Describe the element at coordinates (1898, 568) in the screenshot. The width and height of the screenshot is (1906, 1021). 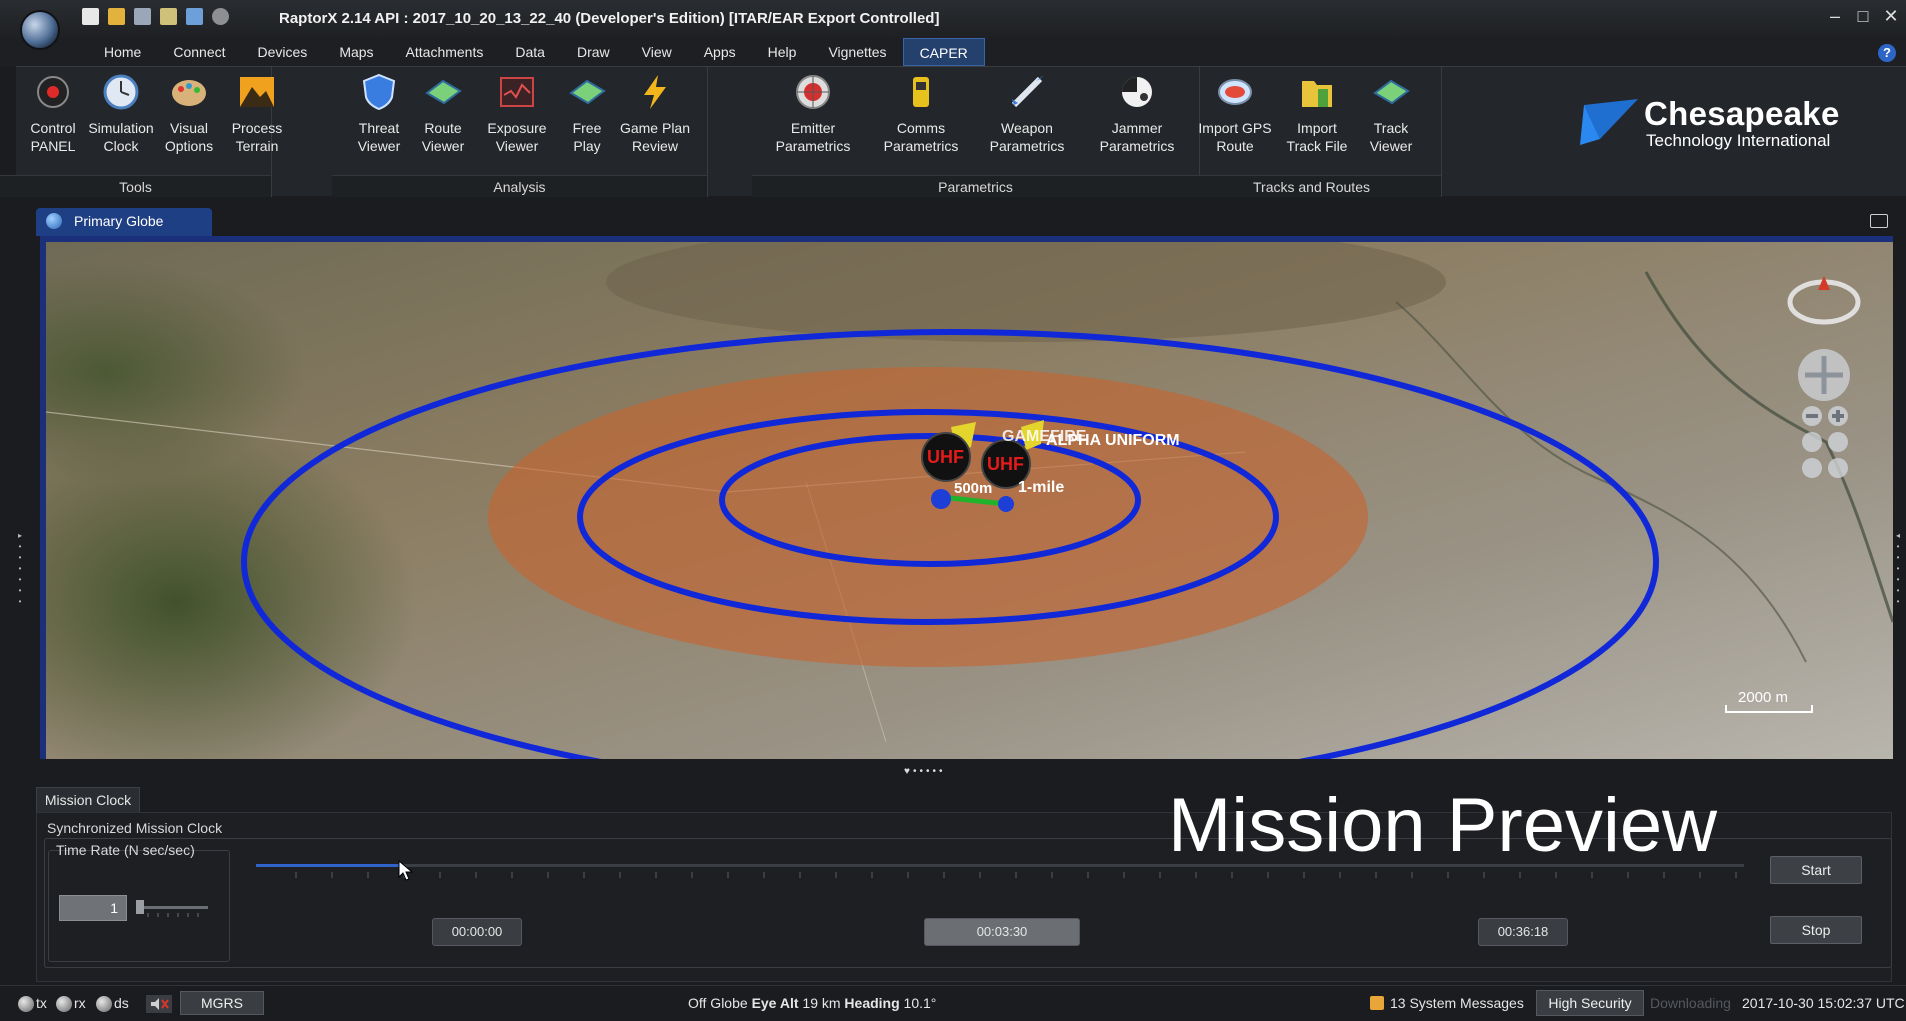
I see `right-dock-handle: ◂ • • • • • •` at that location.